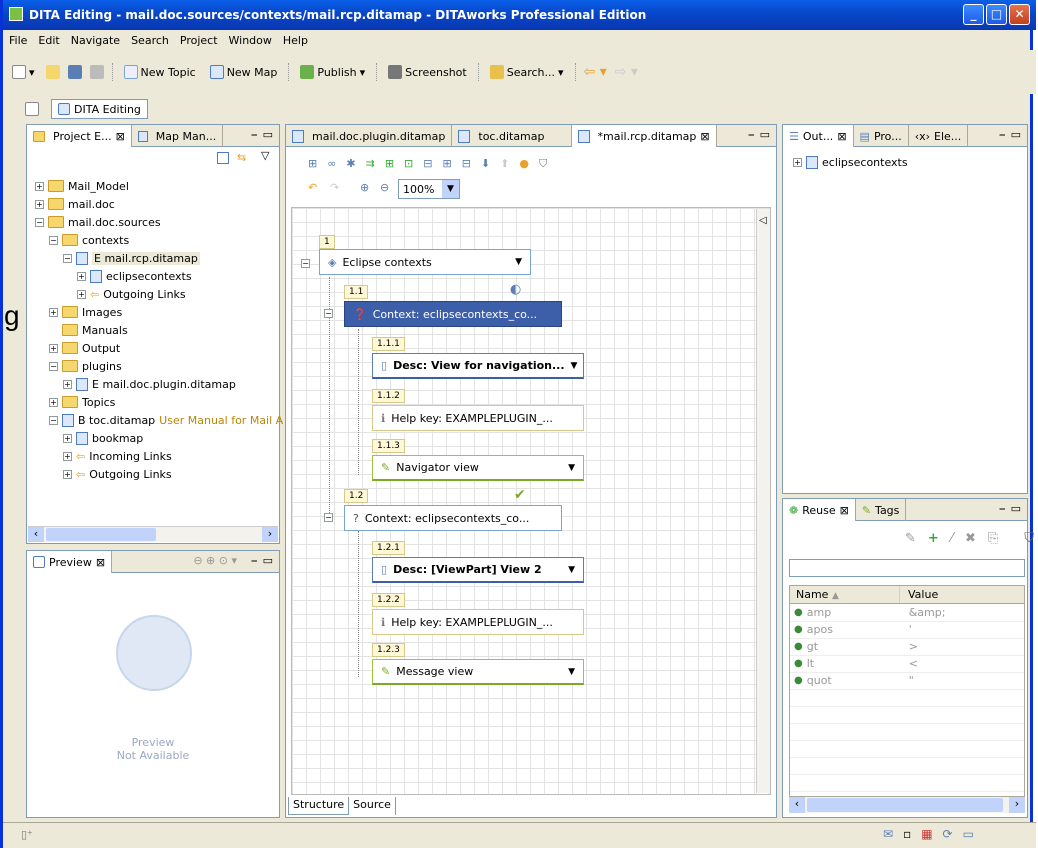 This screenshot has width=1038, height=848. I want to click on insert-topic-icon: ⊡, so click(408, 165).